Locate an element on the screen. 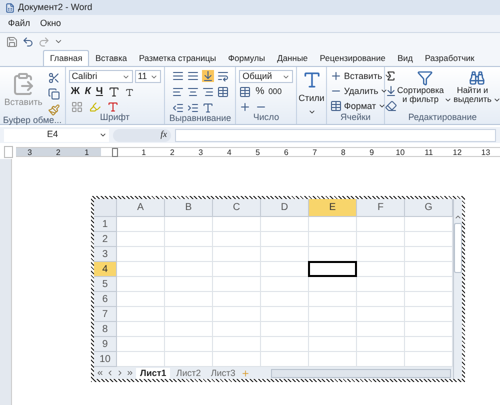 The height and width of the screenshot is (405, 500). document-icon is located at coordinates (10, 7).